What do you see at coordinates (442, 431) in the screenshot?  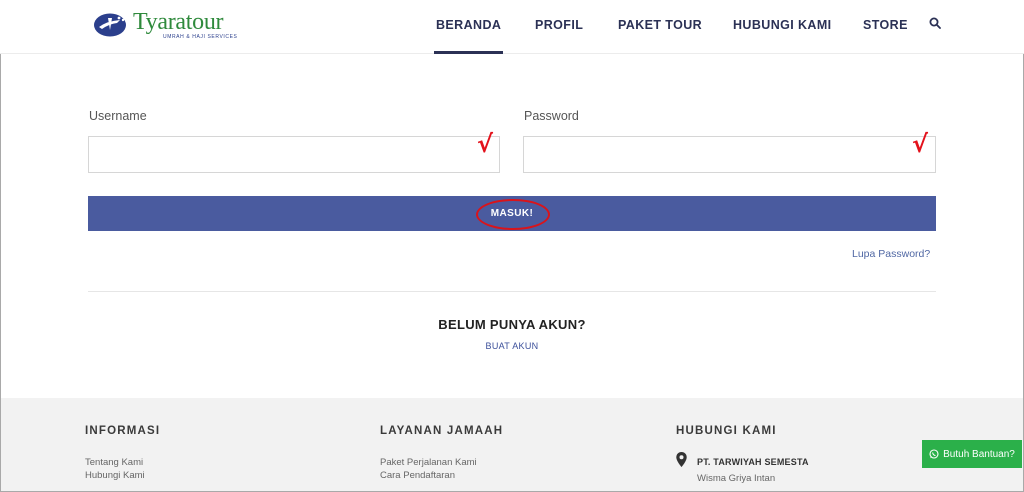 I see `footer-heading-layanan-jamaah: LAYANAN JAMAAH` at bounding box center [442, 431].